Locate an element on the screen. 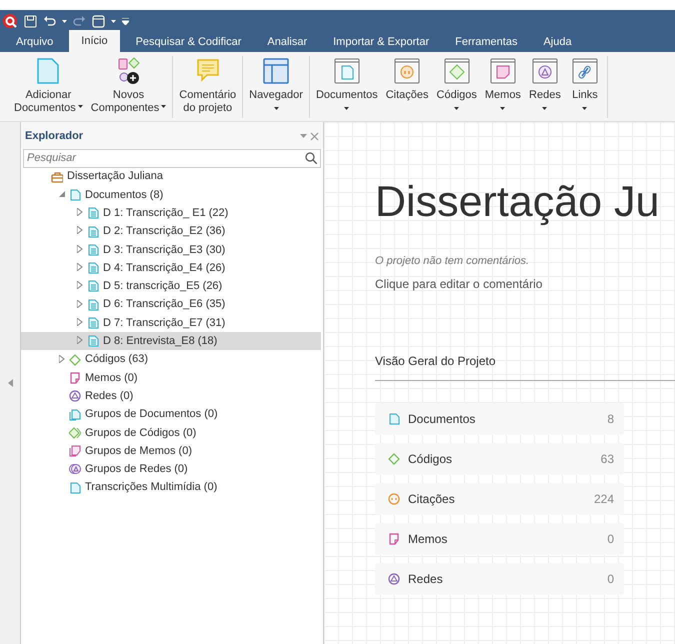  tree-item: Grupos de Códigos (0) is located at coordinates (171, 433).